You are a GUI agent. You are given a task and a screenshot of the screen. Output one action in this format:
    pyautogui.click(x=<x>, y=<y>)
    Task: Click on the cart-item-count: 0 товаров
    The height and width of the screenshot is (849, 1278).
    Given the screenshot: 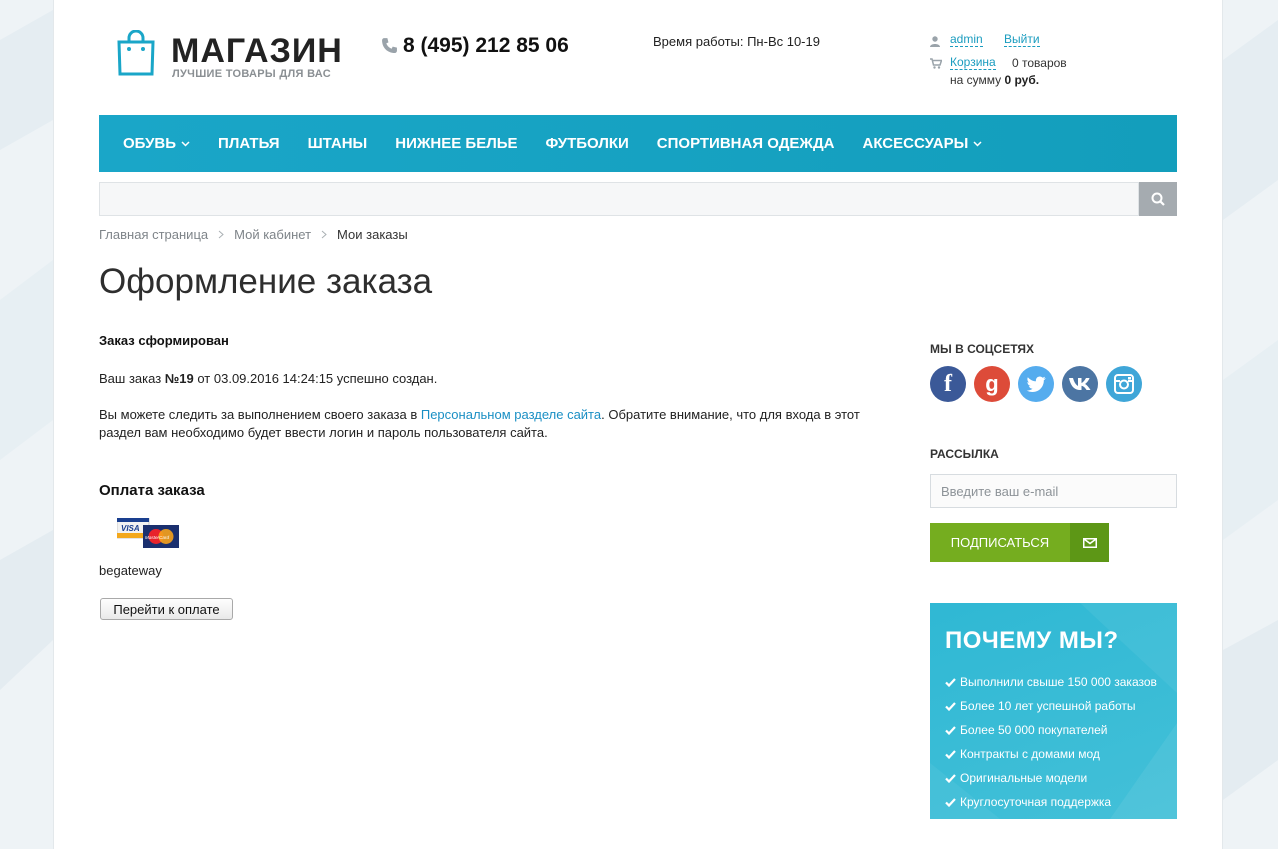 What is the action you would take?
    pyautogui.click(x=1039, y=63)
    